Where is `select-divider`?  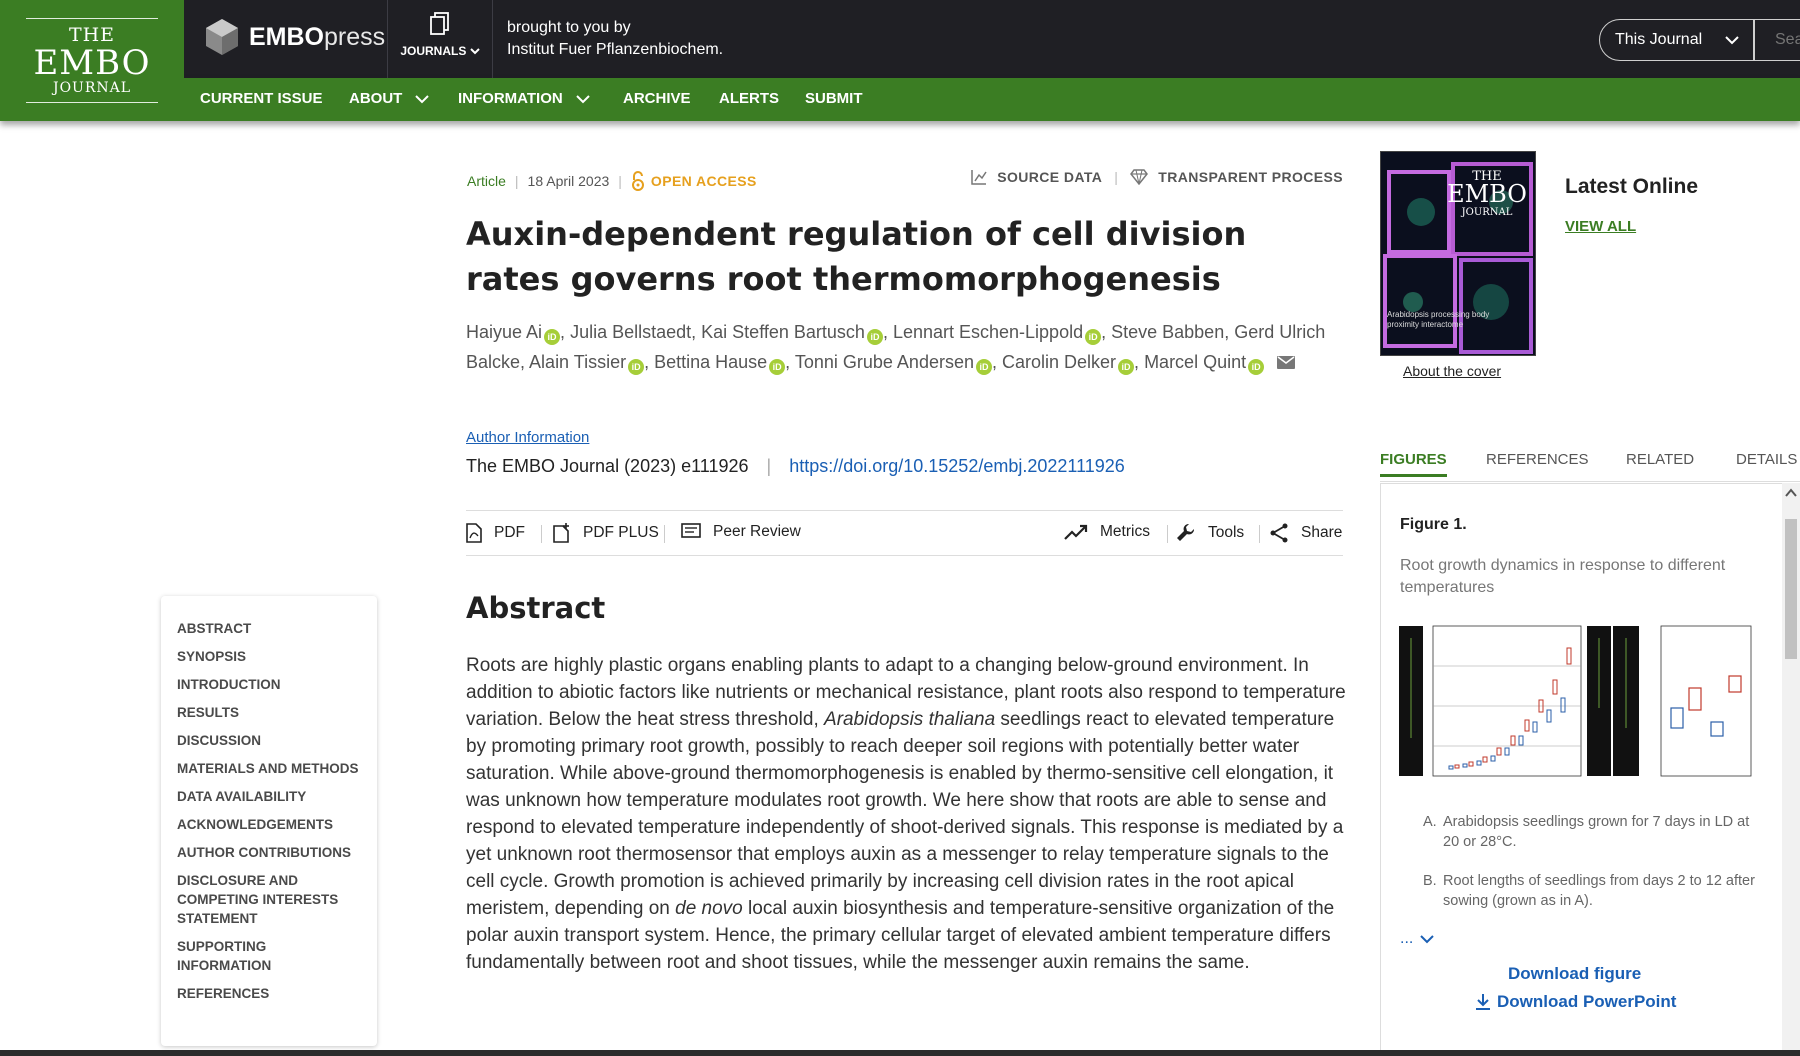
select-divider is located at coordinates (1753, 40).